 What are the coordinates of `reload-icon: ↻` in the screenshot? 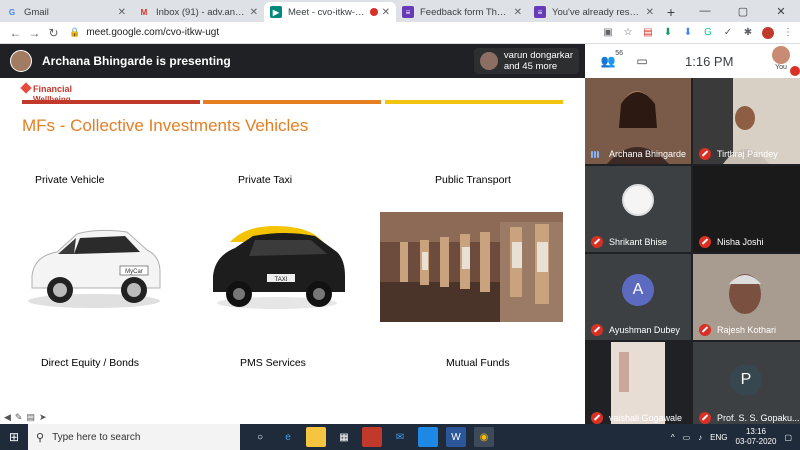 It's located at (53, 33).